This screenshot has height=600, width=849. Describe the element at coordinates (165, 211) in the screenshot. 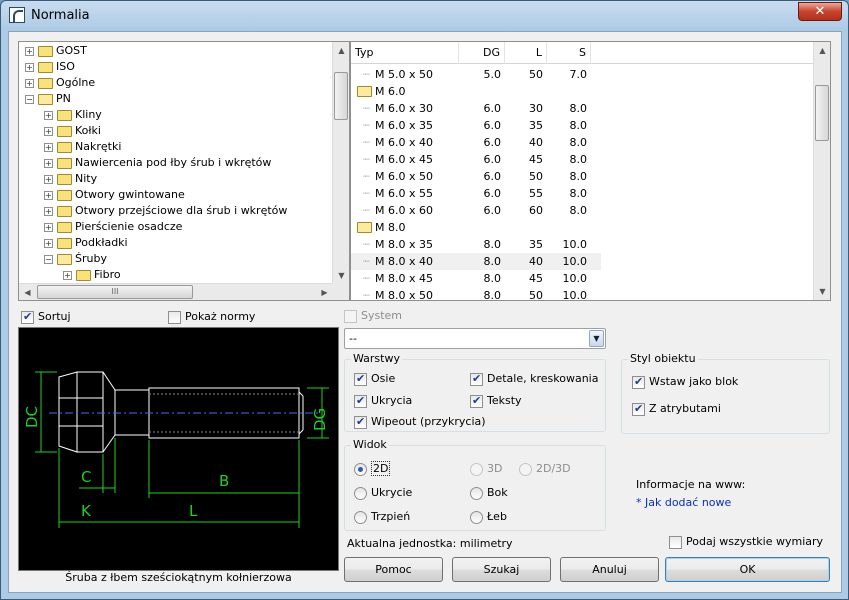

I see `tree-item: + Otwory przejściowe dla śrub i wkrętów` at that location.